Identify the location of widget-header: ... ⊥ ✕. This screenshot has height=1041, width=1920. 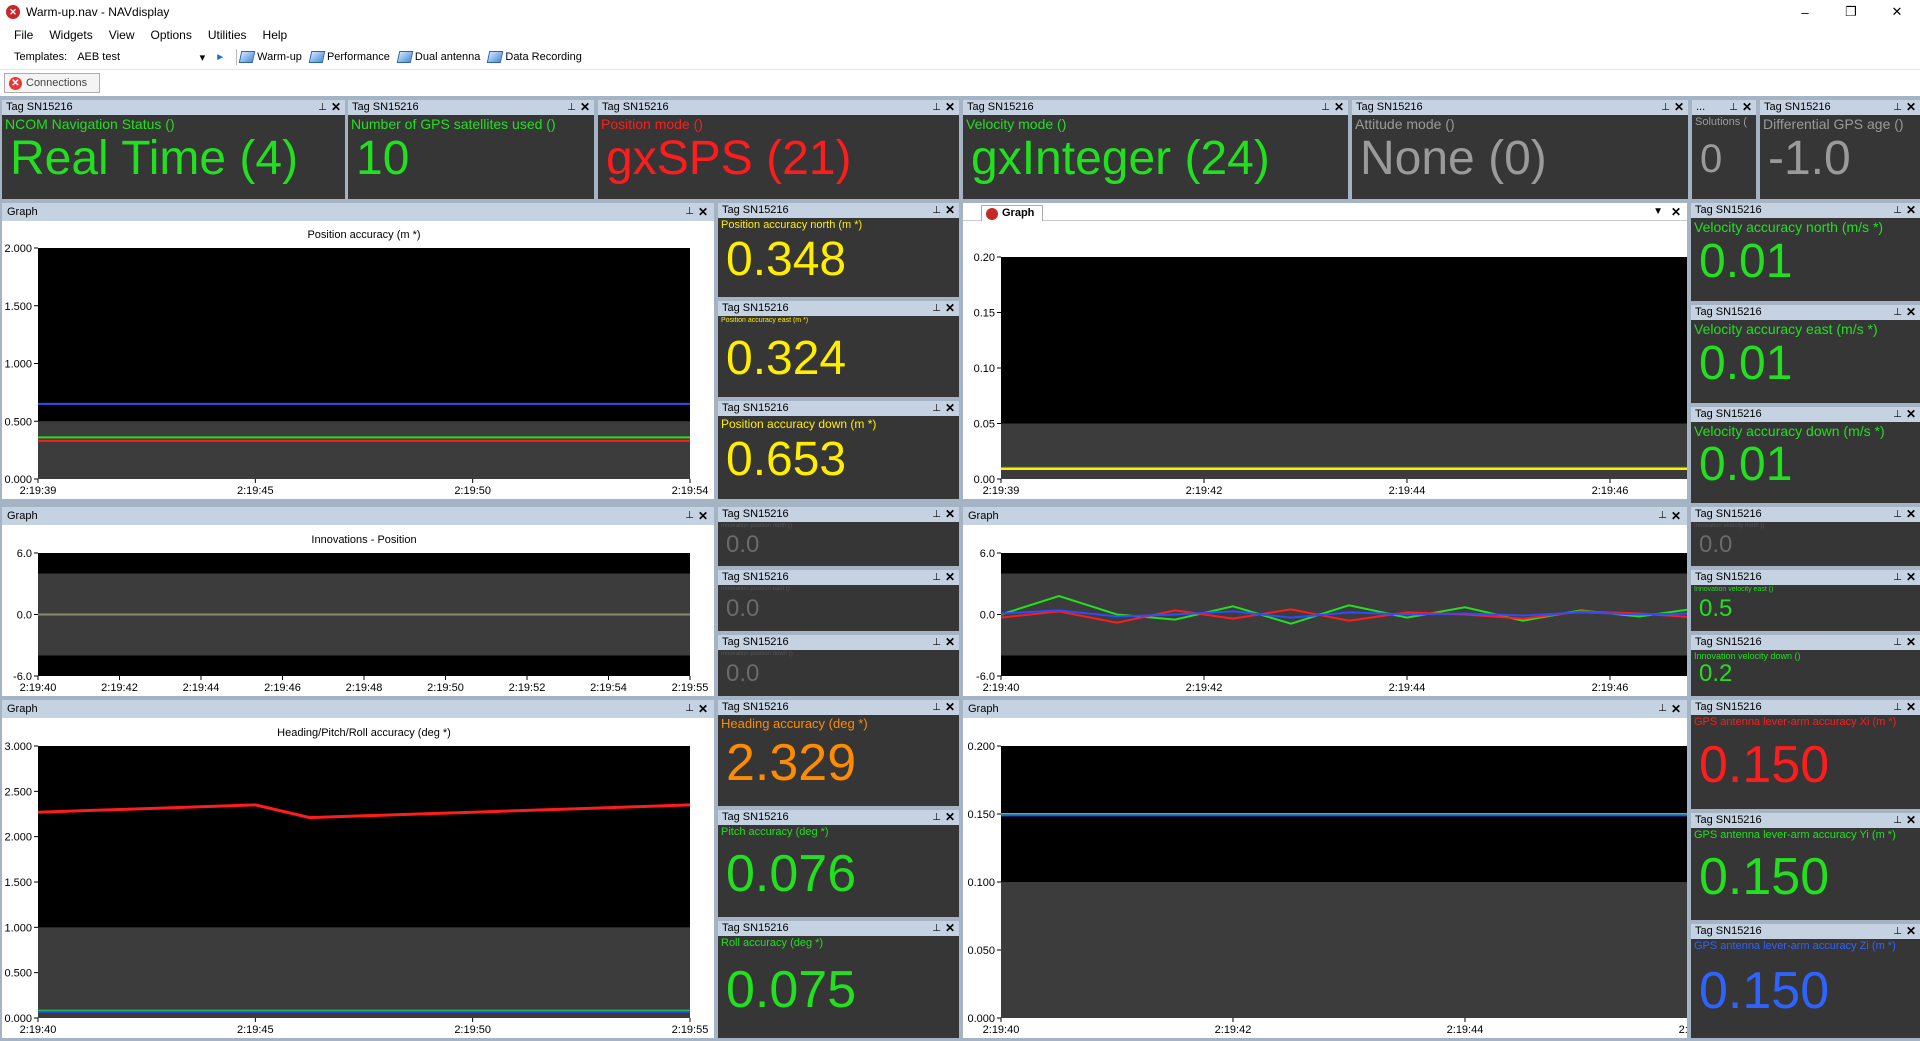
(1724, 107).